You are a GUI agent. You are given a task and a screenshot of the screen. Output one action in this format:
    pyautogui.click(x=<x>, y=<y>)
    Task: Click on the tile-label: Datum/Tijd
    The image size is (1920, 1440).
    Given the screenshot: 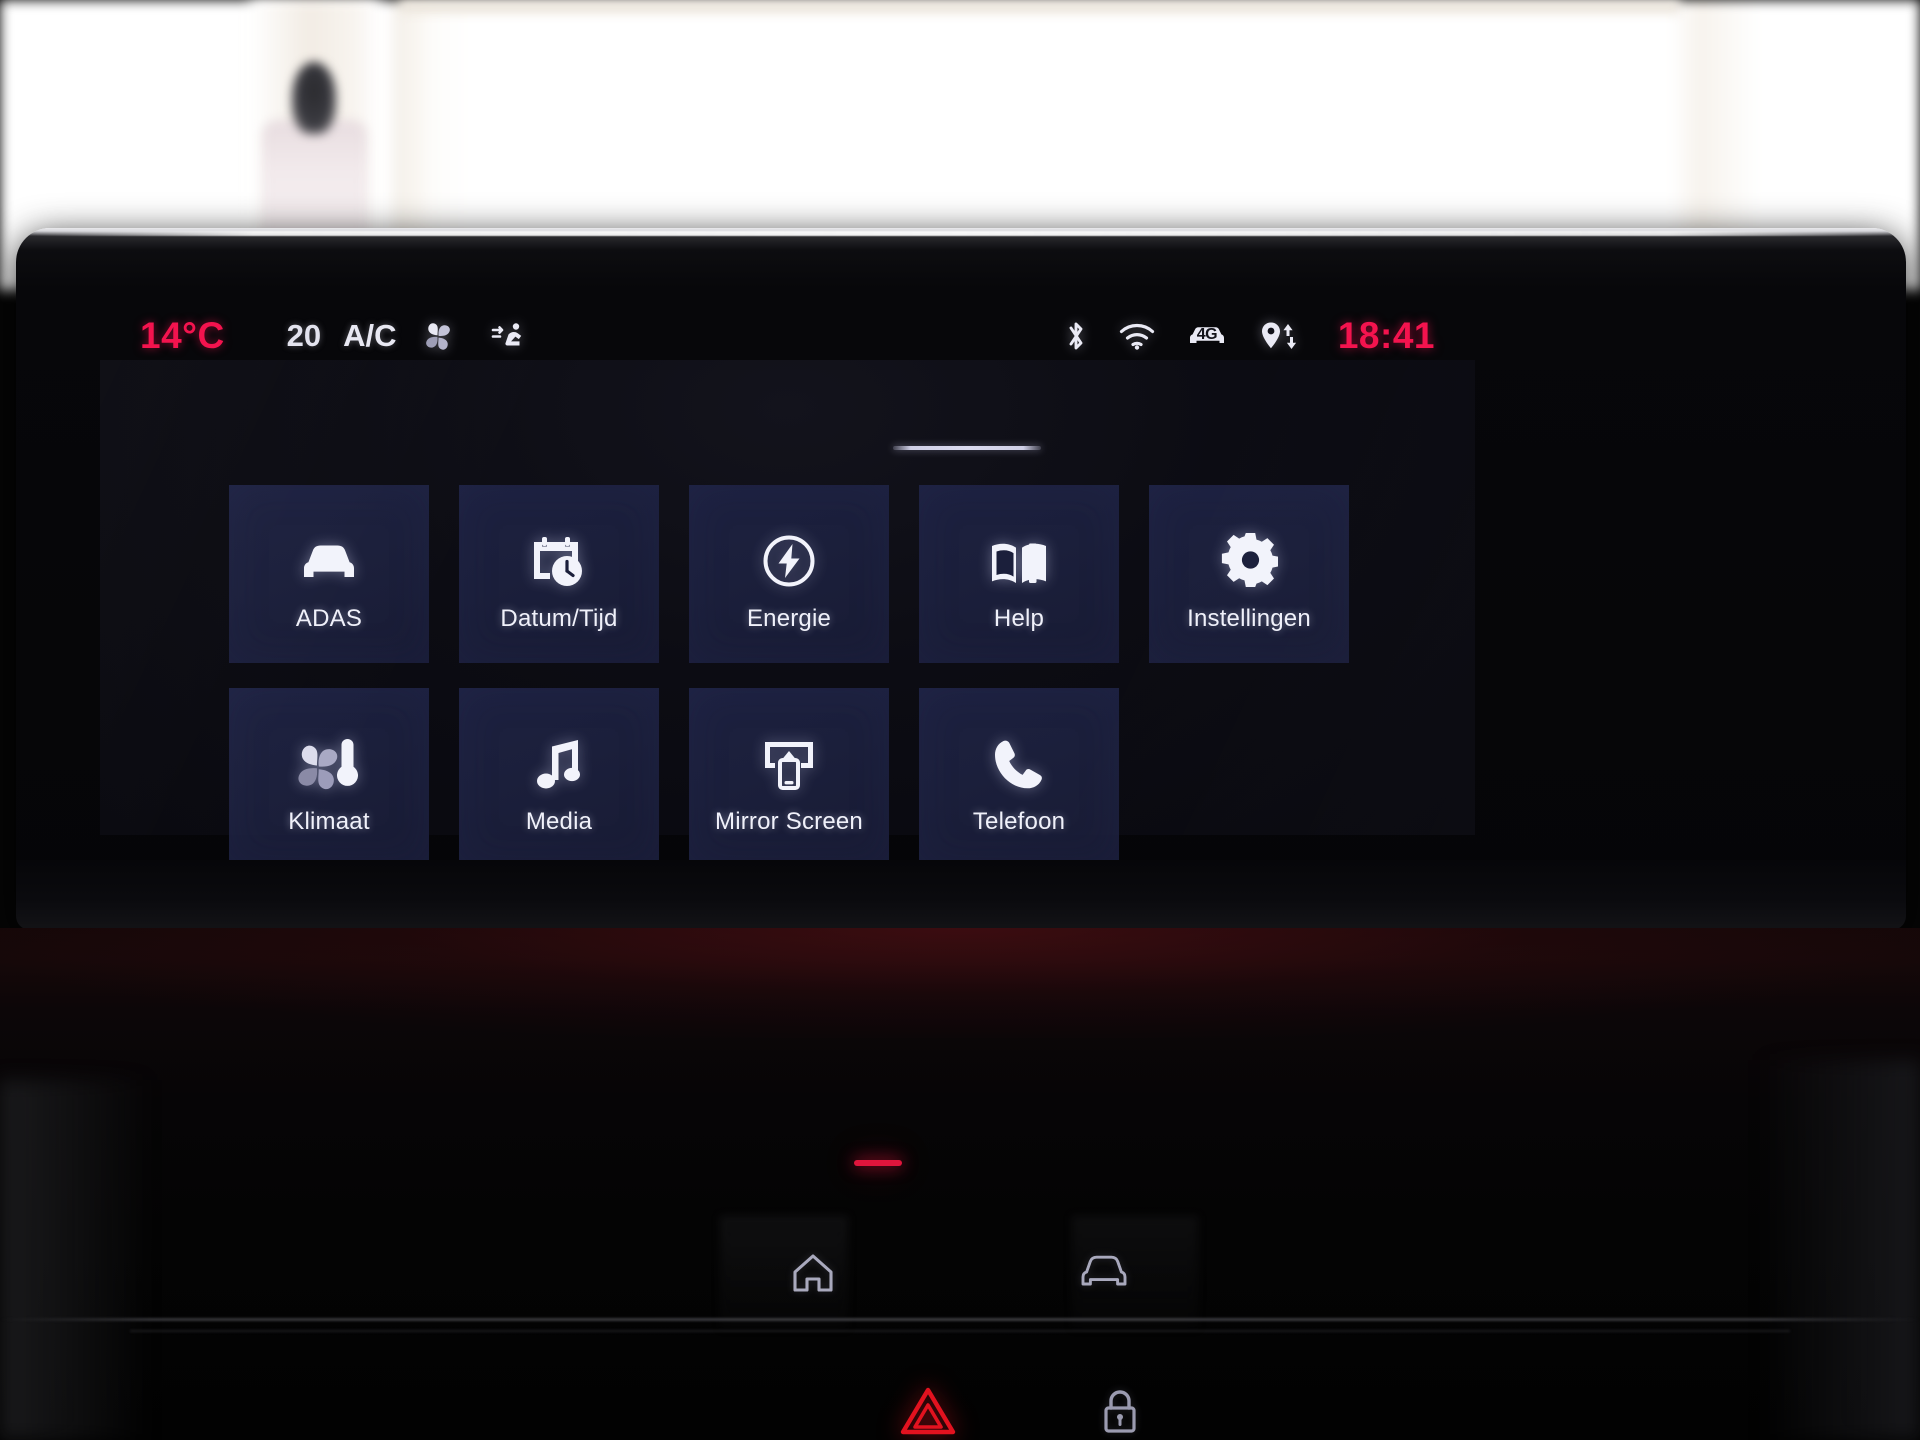 What is the action you would take?
    pyautogui.click(x=559, y=618)
    